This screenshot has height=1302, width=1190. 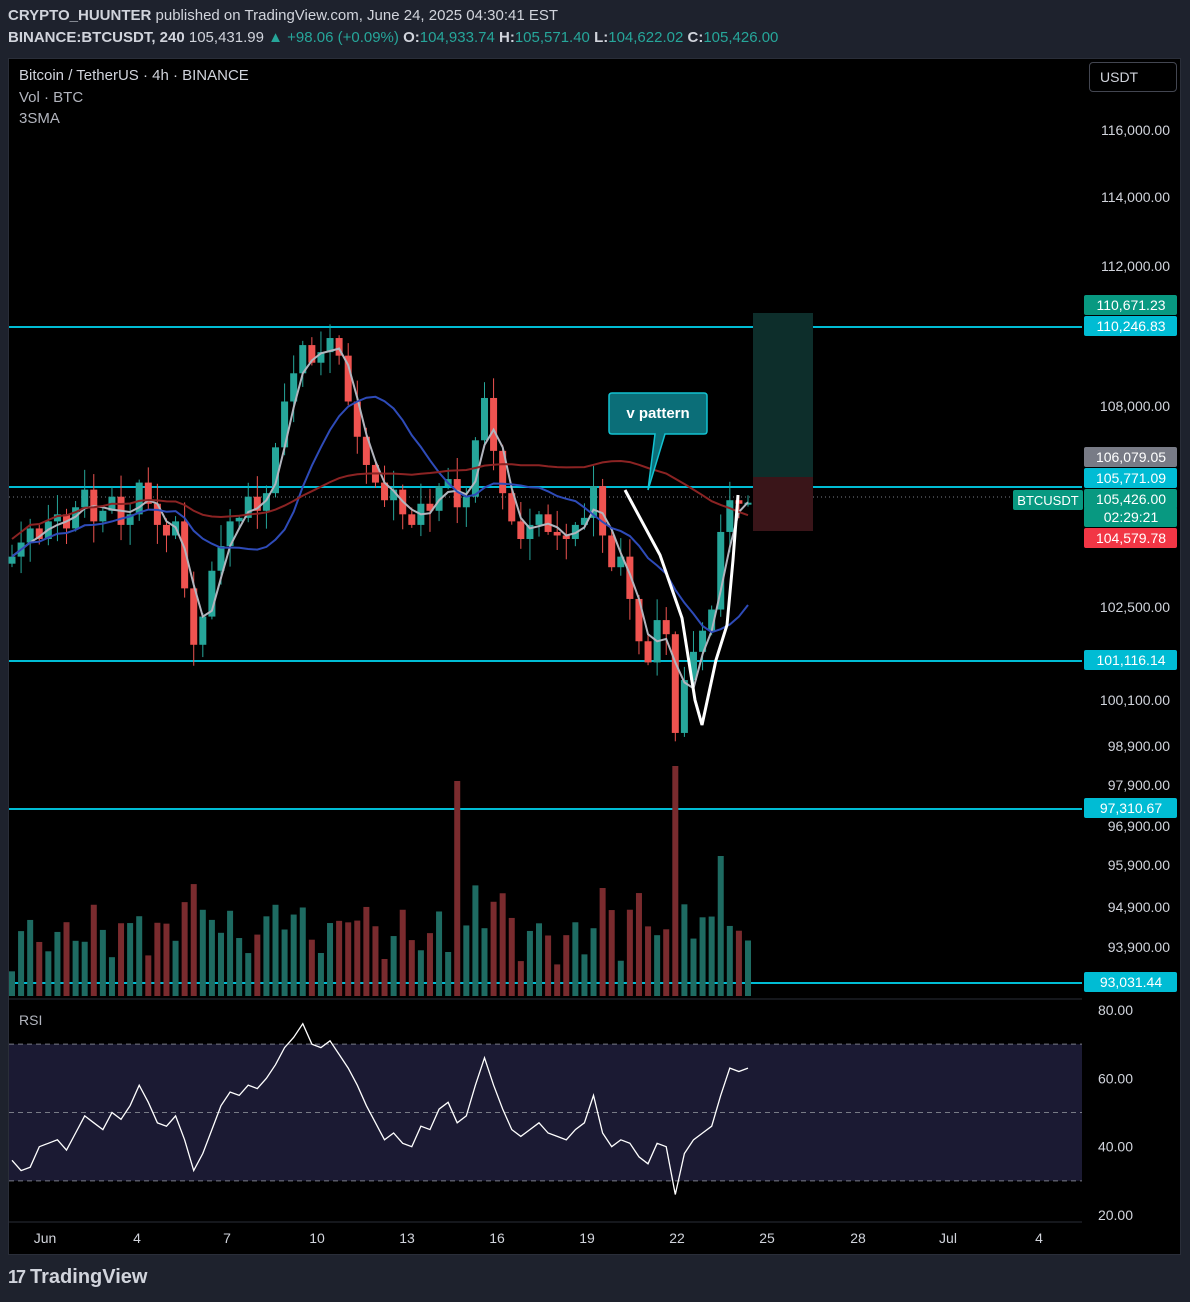 What do you see at coordinates (134, 75) in the screenshot?
I see `chart-title: Bitcoin / TetherUS · 4h · BINANCE` at bounding box center [134, 75].